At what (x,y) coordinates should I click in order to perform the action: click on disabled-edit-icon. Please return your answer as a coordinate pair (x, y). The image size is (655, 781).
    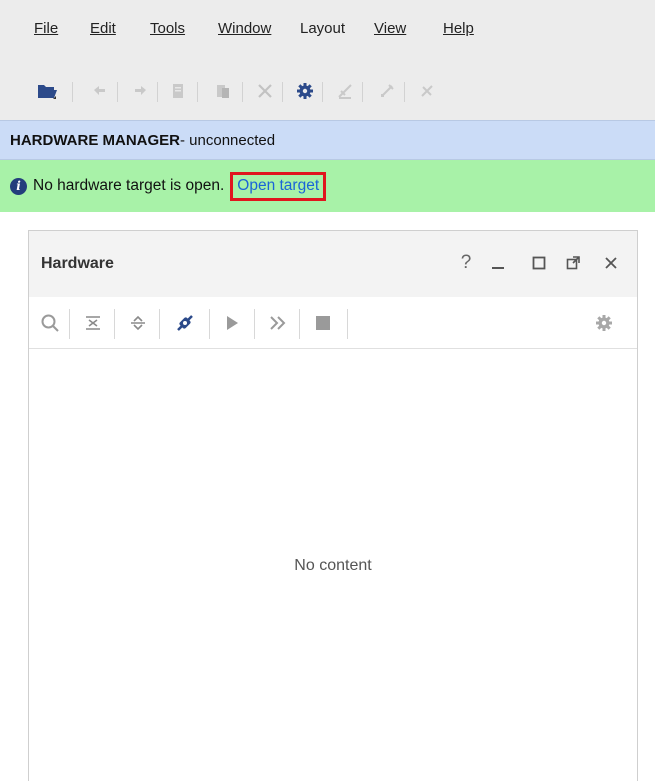
    Looking at the image, I should click on (387, 91).